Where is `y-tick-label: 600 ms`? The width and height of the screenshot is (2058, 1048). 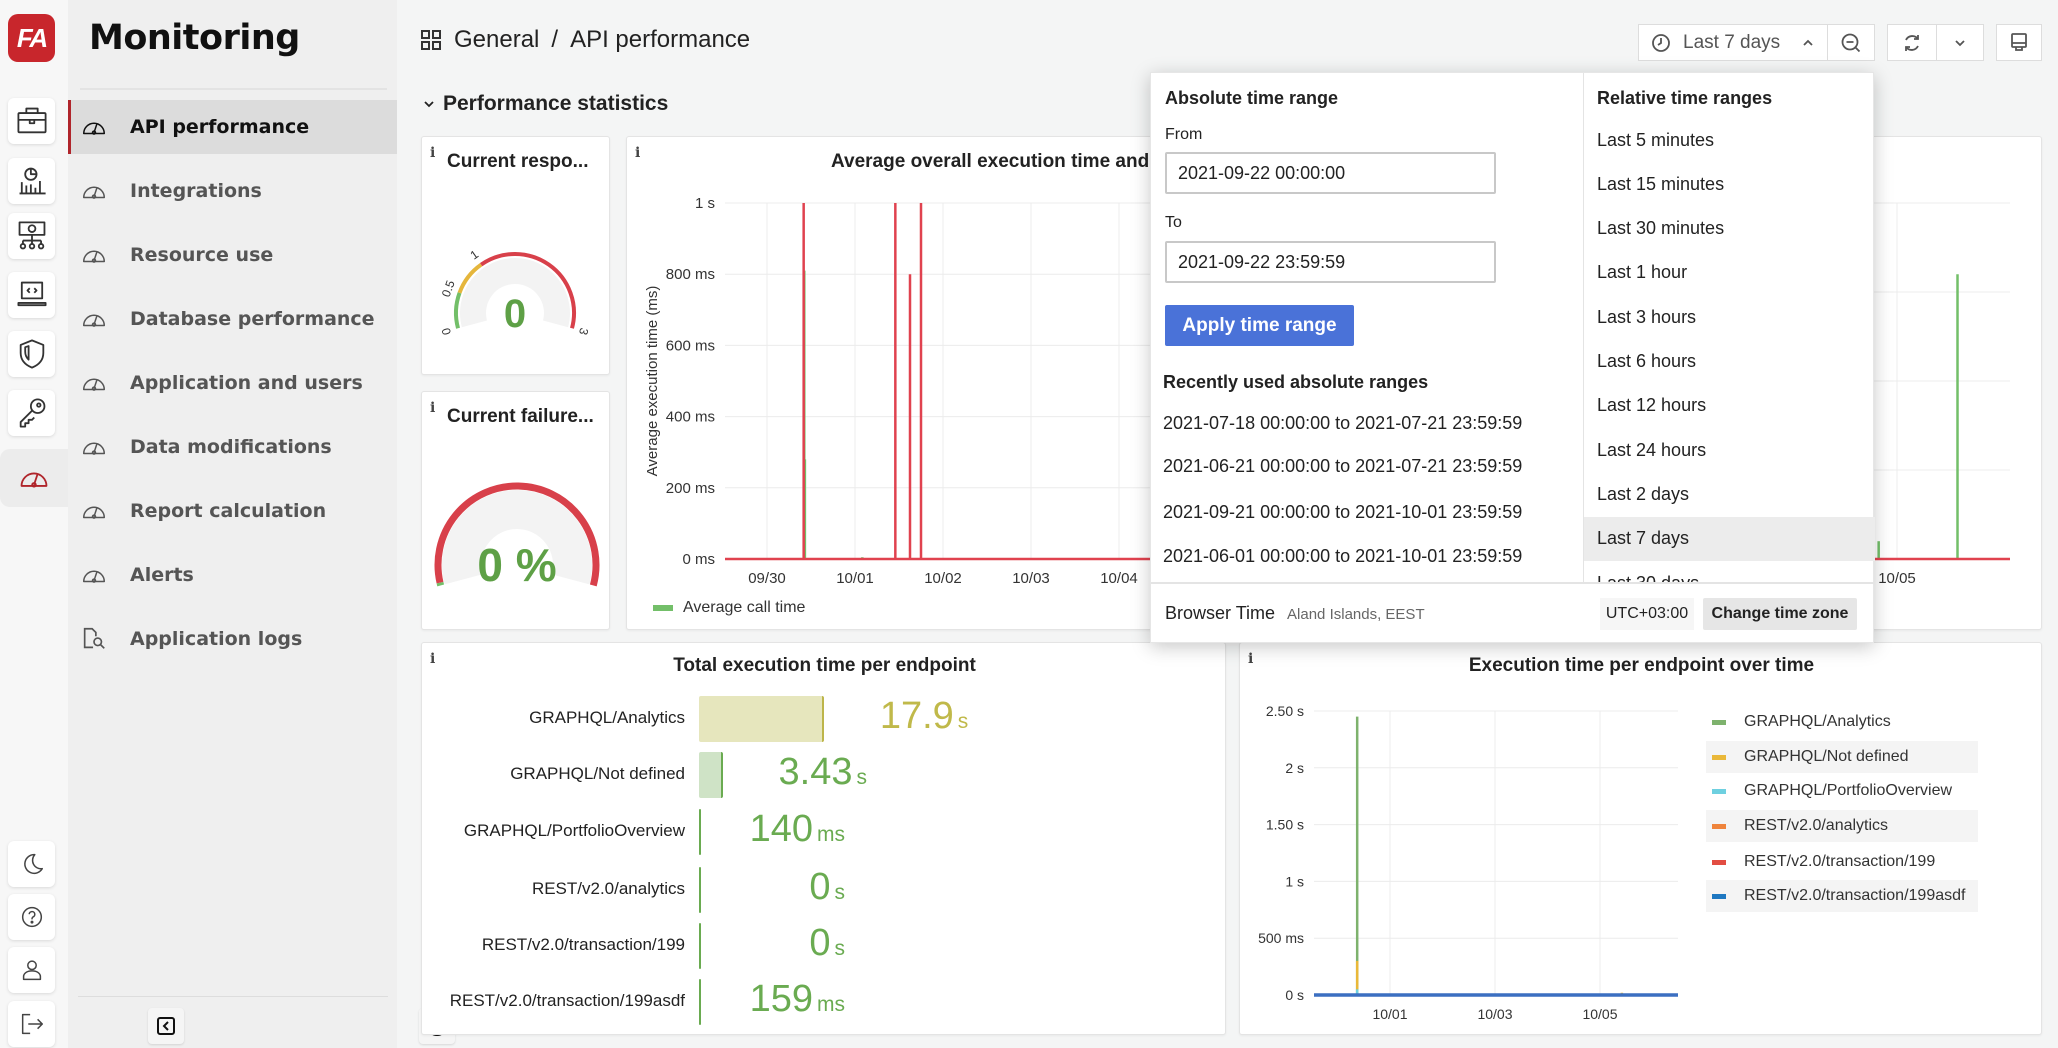 y-tick-label: 600 ms is located at coordinates (690, 345).